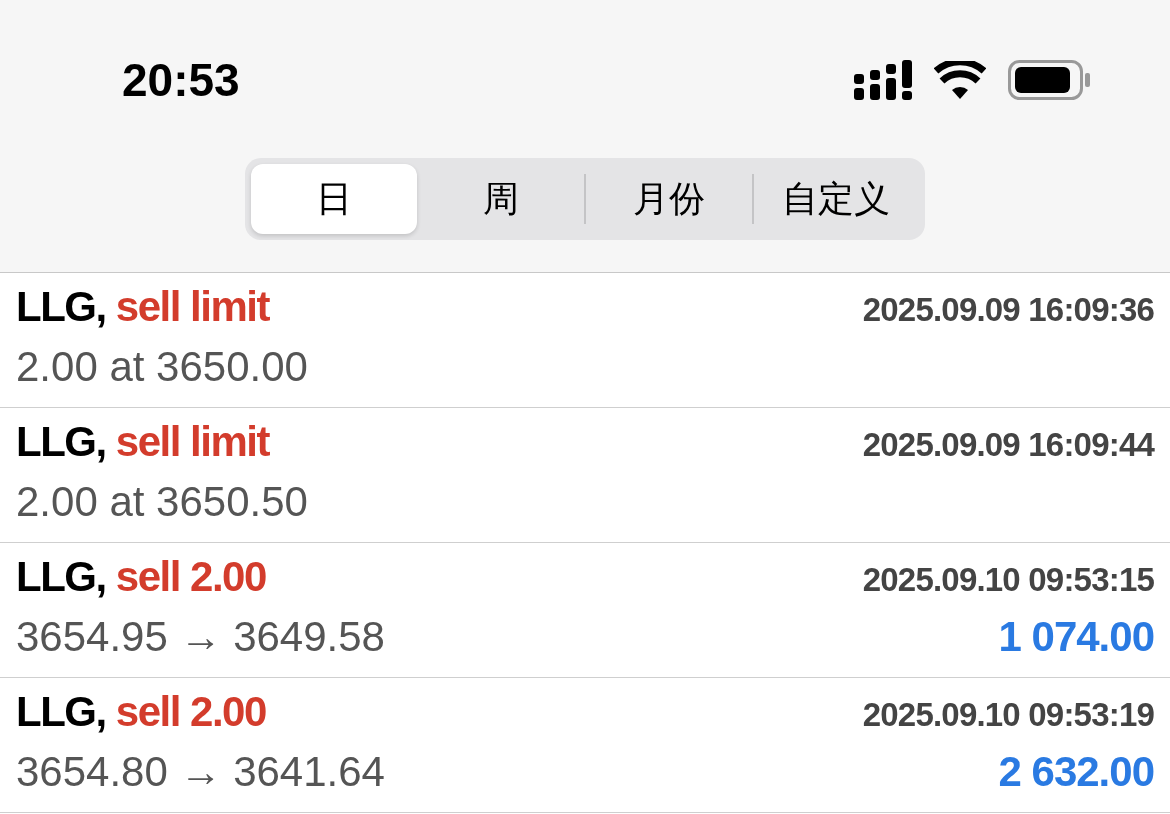  What do you see at coordinates (836, 199) in the screenshot?
I see `period-tab: 自定义` at bounding box center [836, 199].